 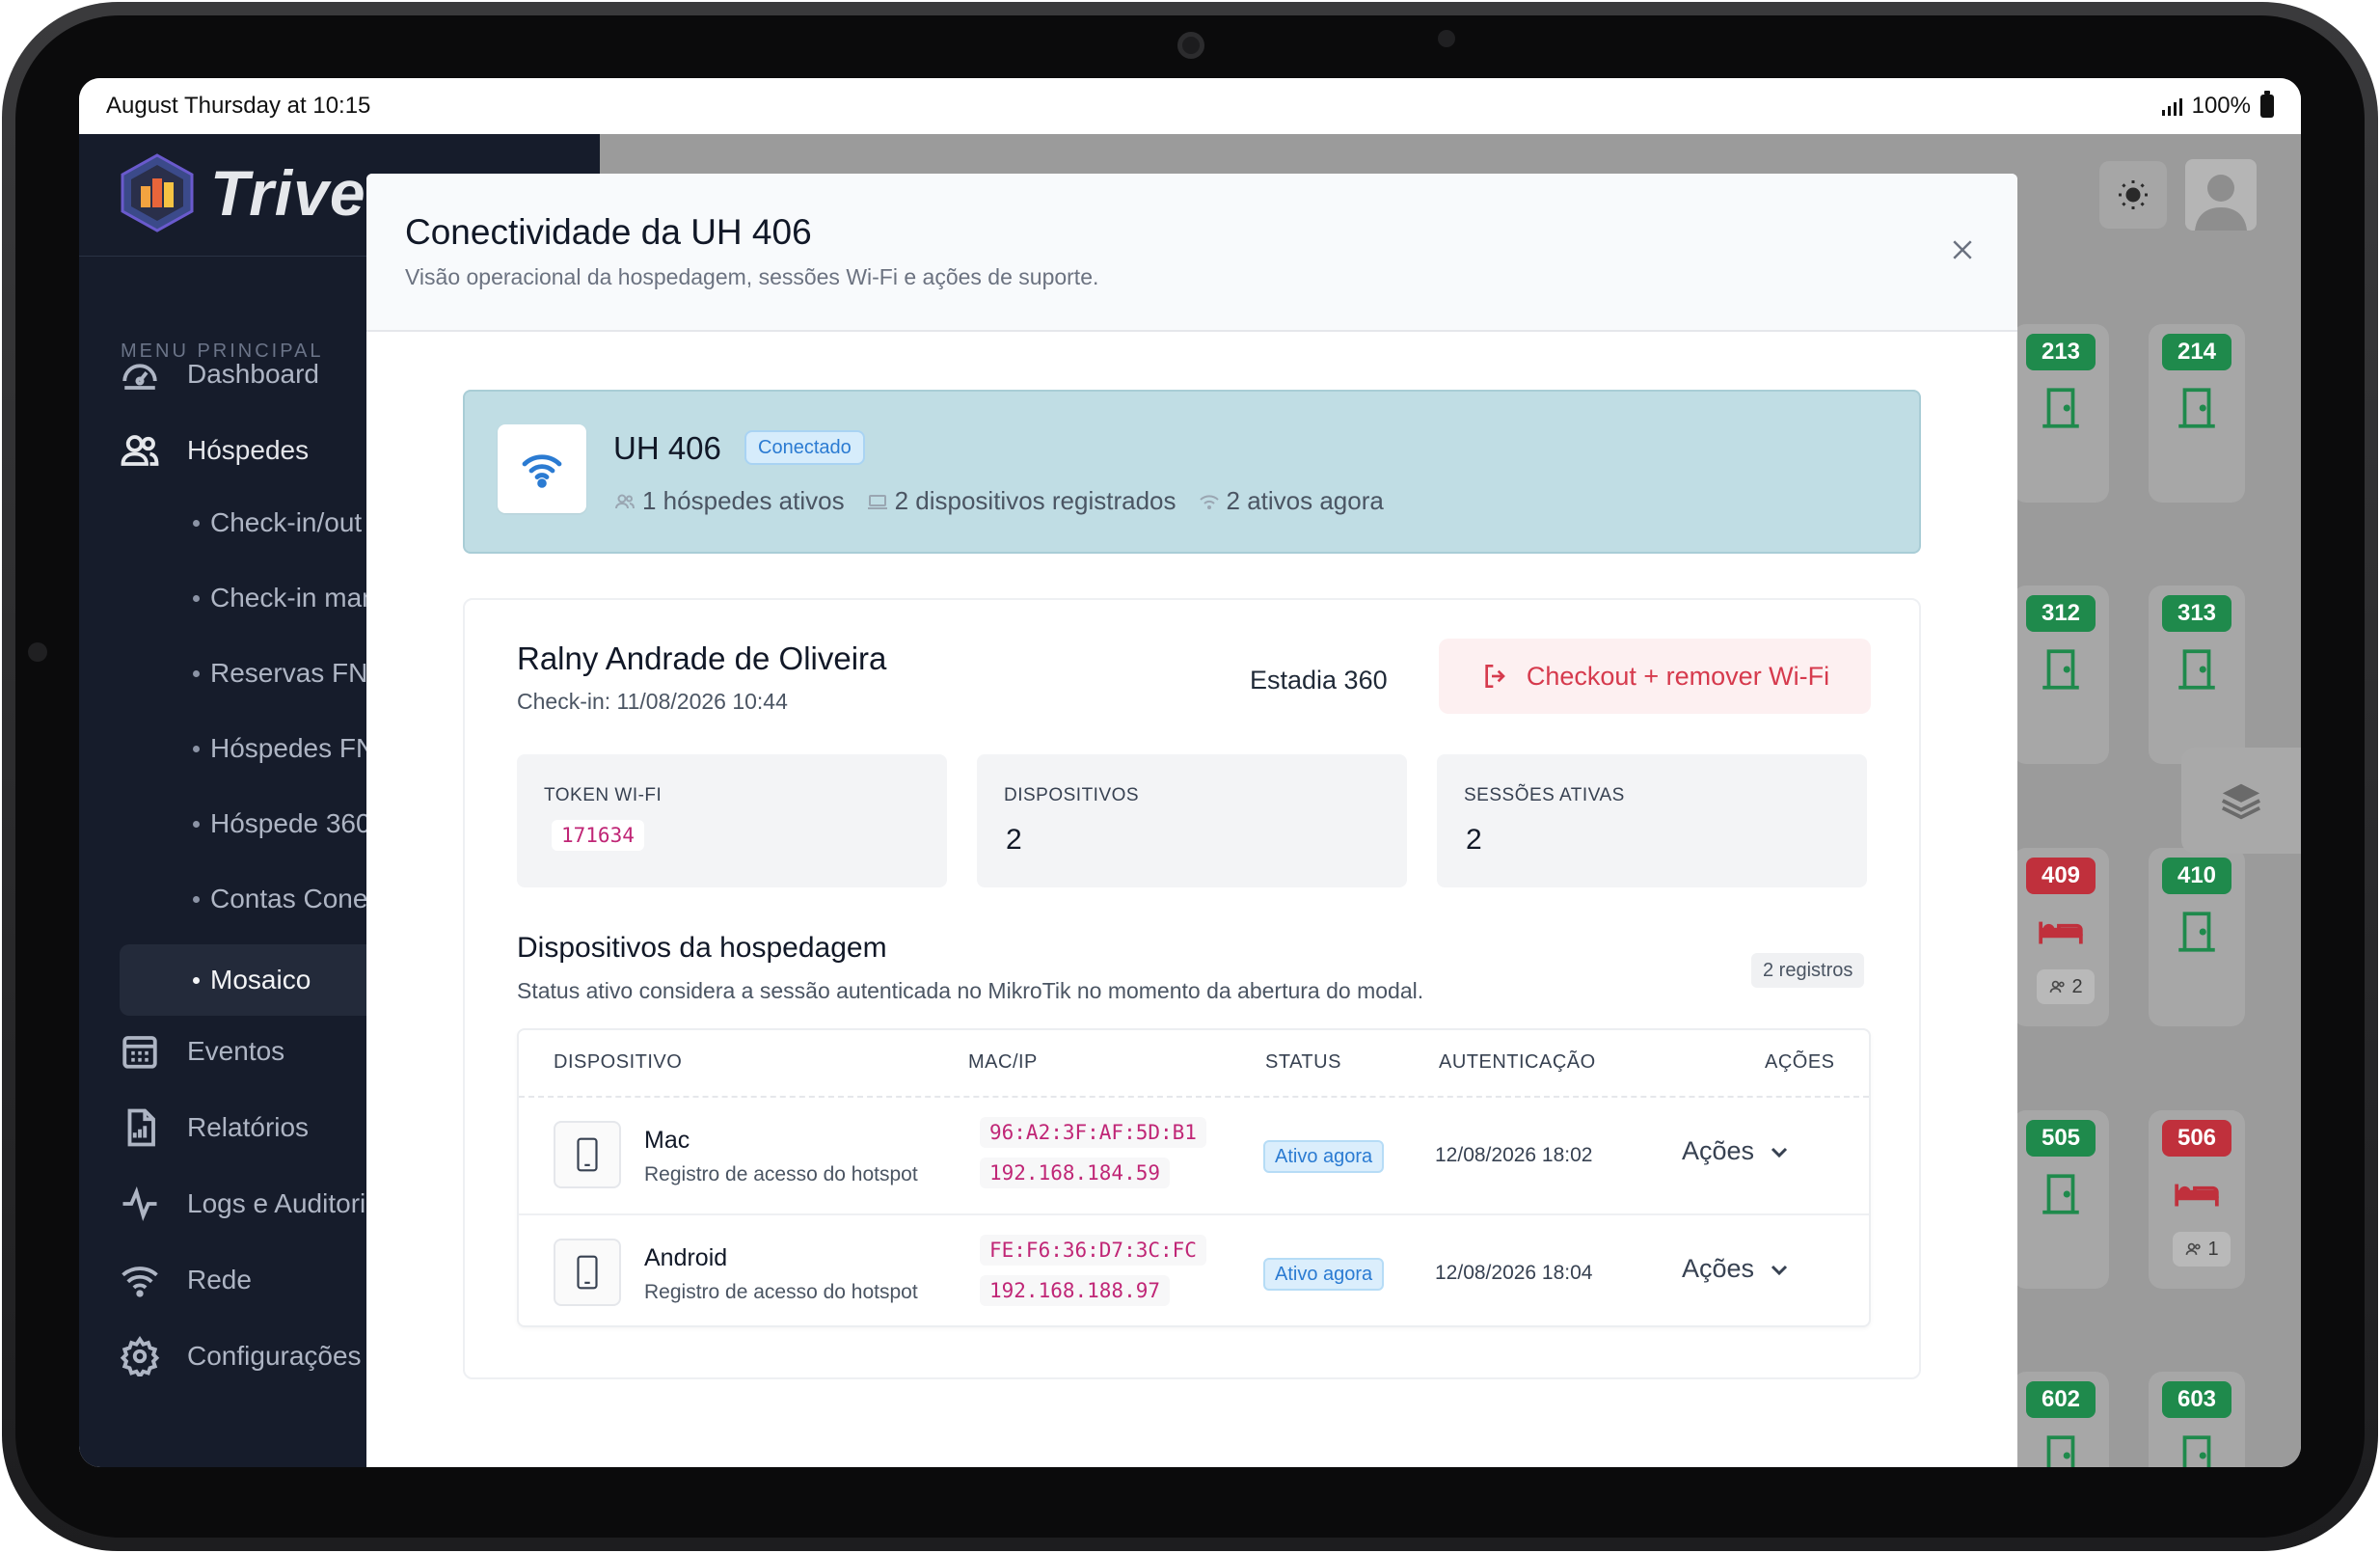 I want to click on front-camera, so click(x=1191, y=45).